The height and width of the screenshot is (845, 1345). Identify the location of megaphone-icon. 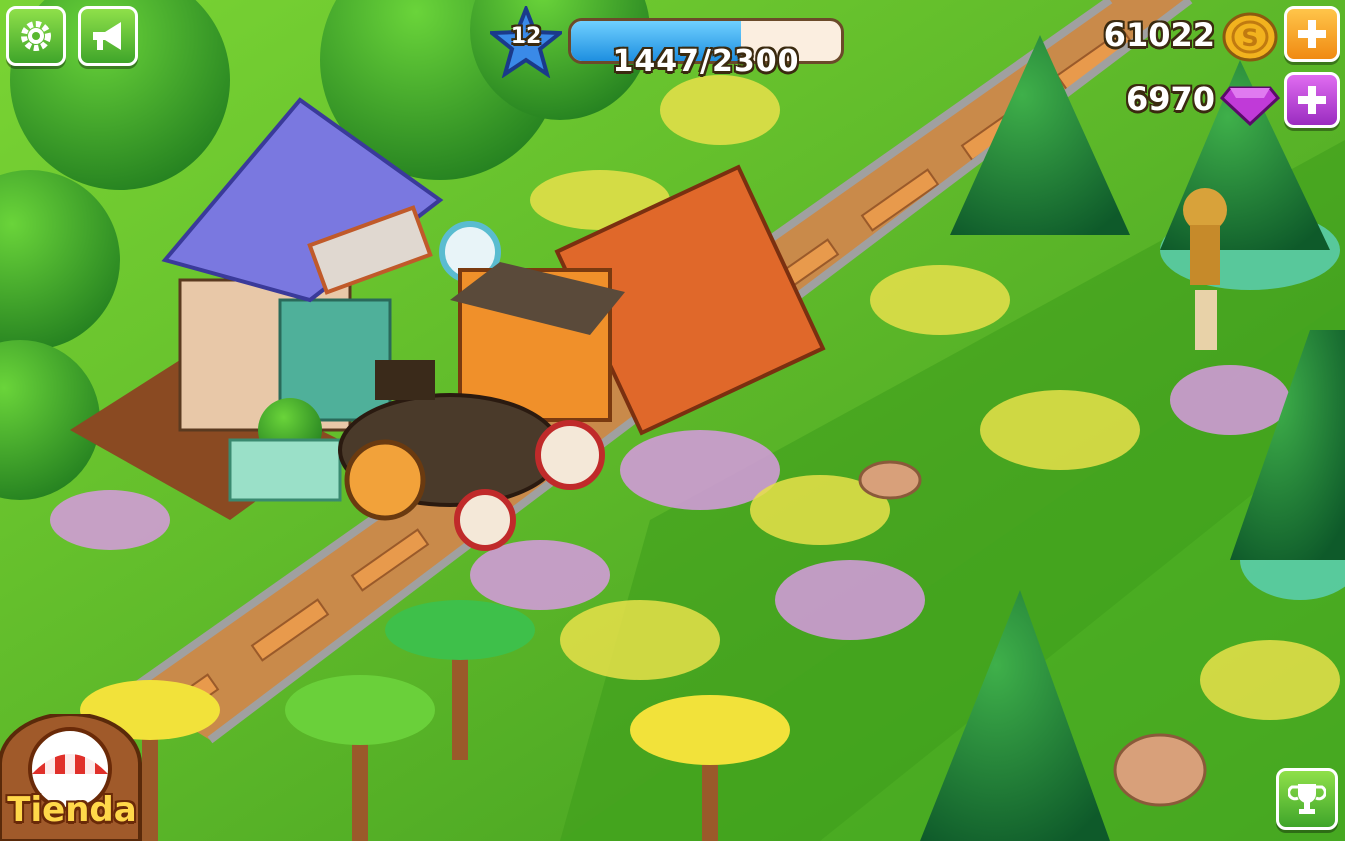
(107, 36).